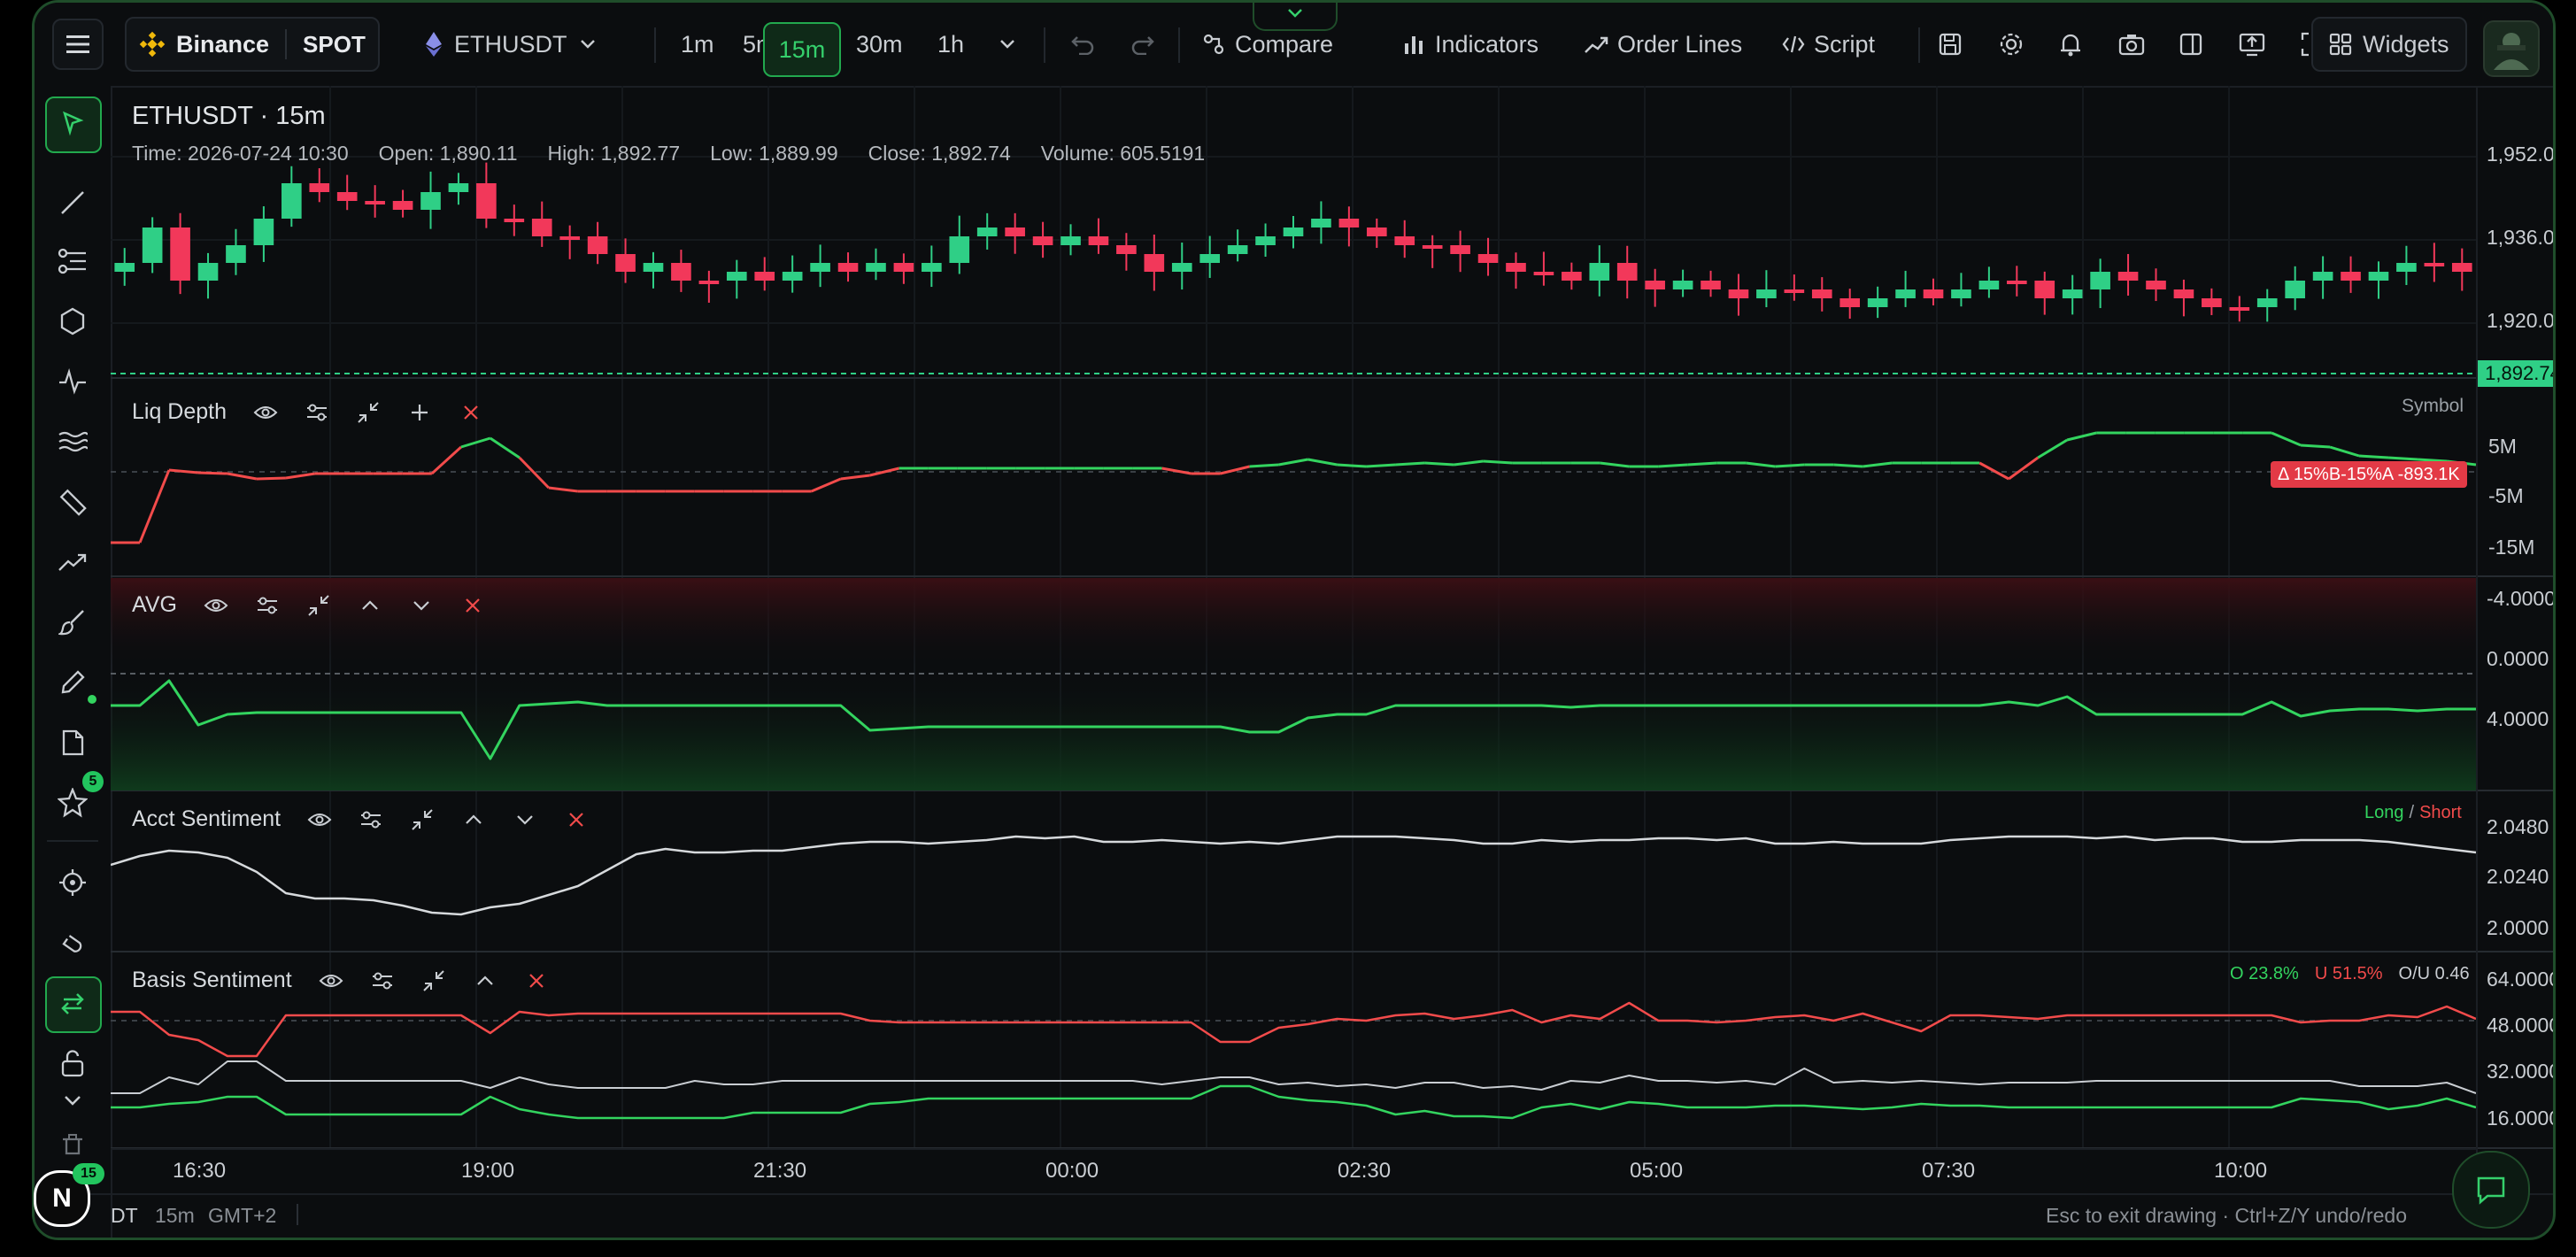 Image resolution: width=2576 pixels, height=1257 pixels. Describe the element at coordinates (2521, 237) in the screenshot. I see `price-label-2: 1,936.00` at that location.